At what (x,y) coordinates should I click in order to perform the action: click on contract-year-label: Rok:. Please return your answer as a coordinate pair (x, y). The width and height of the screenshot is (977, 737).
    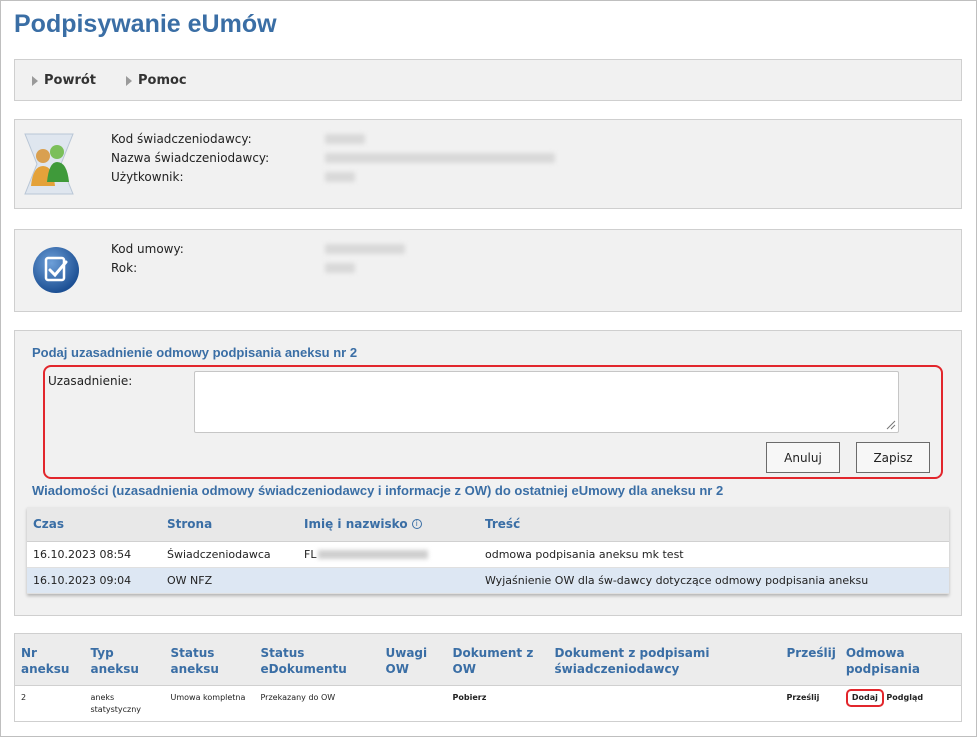
    Looking at the image, I should click on (124, 268).